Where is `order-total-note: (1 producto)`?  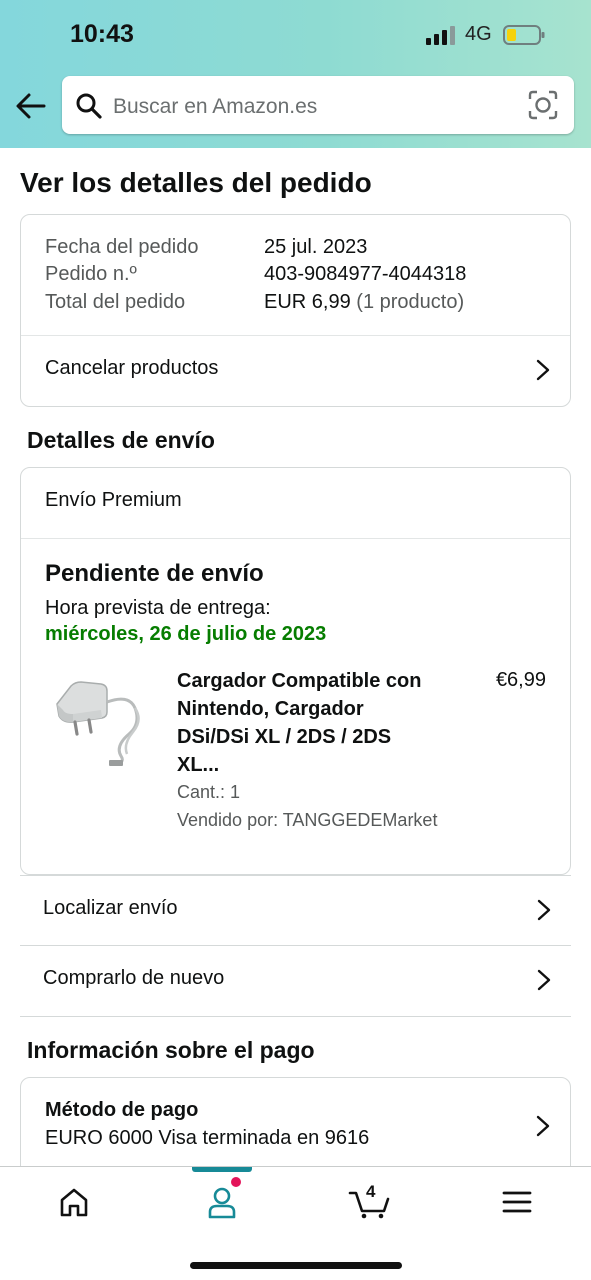 order-total-note: (1 producto) is located at coordinates (410, 302).